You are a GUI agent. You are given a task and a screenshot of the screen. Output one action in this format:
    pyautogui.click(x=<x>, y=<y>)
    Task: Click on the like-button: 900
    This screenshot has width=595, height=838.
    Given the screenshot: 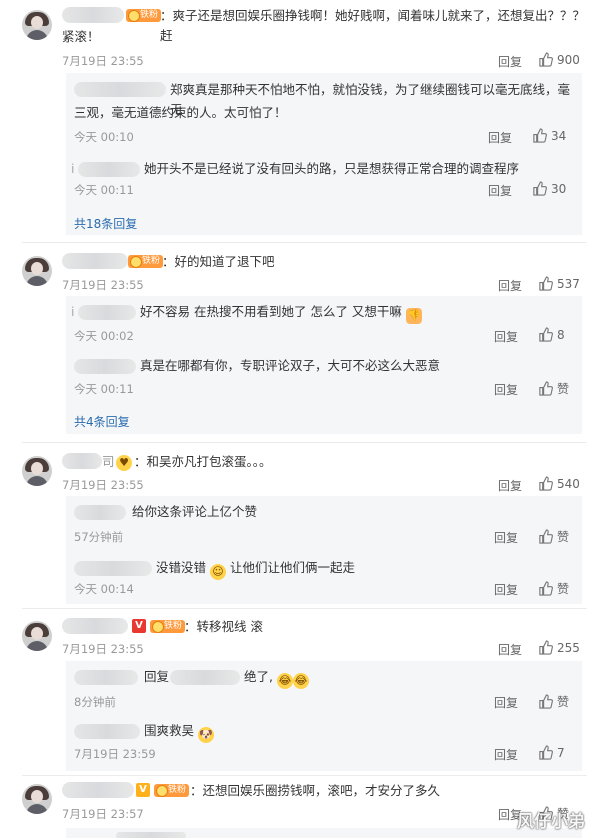 What is the action you would take?
    pyautogui.click(x=559, y=59)
    